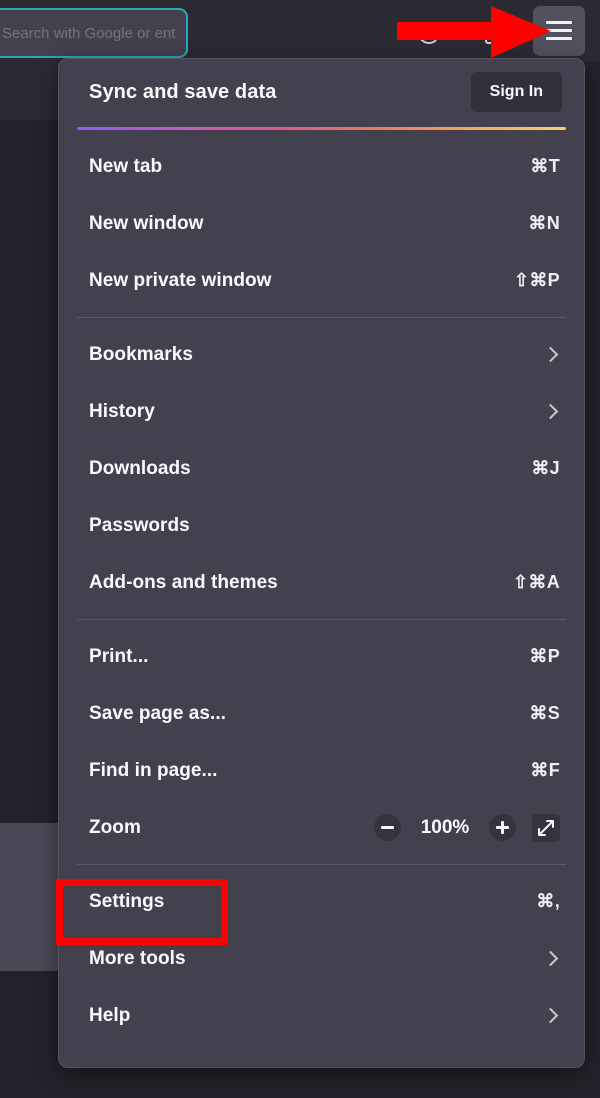 The height and width of the screenshot is (1098, 600). What do you see at coordinates (496, 33) in the screenshot?
I see `bookmark-icon` at bounding box center [496, 33].